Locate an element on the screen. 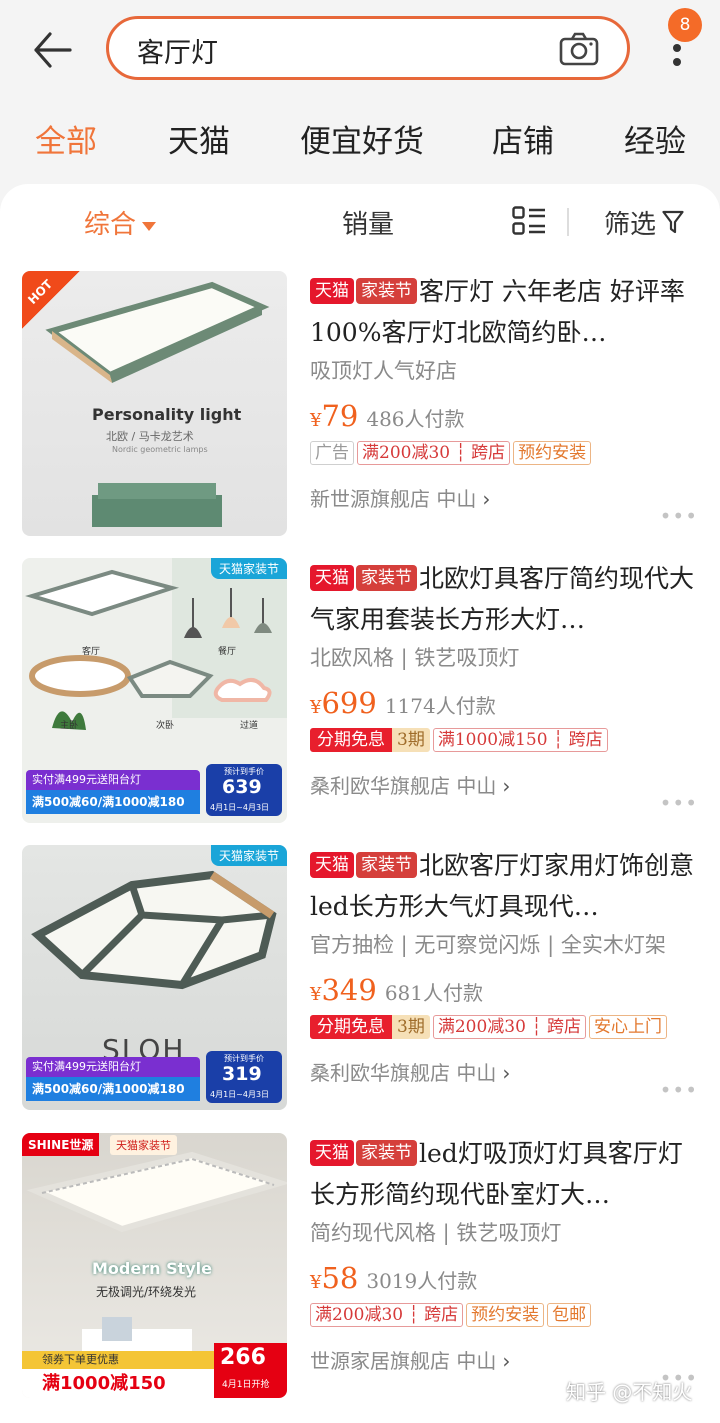  search-query: 客厅灯 is located at coordinates (177, 50).